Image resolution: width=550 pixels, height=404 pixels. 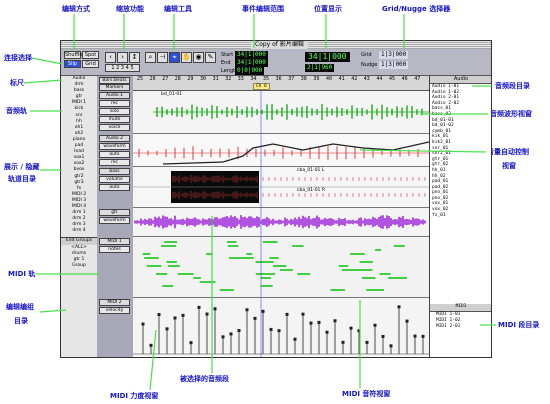 I want to click on leader-volume-automation, so click(x=423, y=151).